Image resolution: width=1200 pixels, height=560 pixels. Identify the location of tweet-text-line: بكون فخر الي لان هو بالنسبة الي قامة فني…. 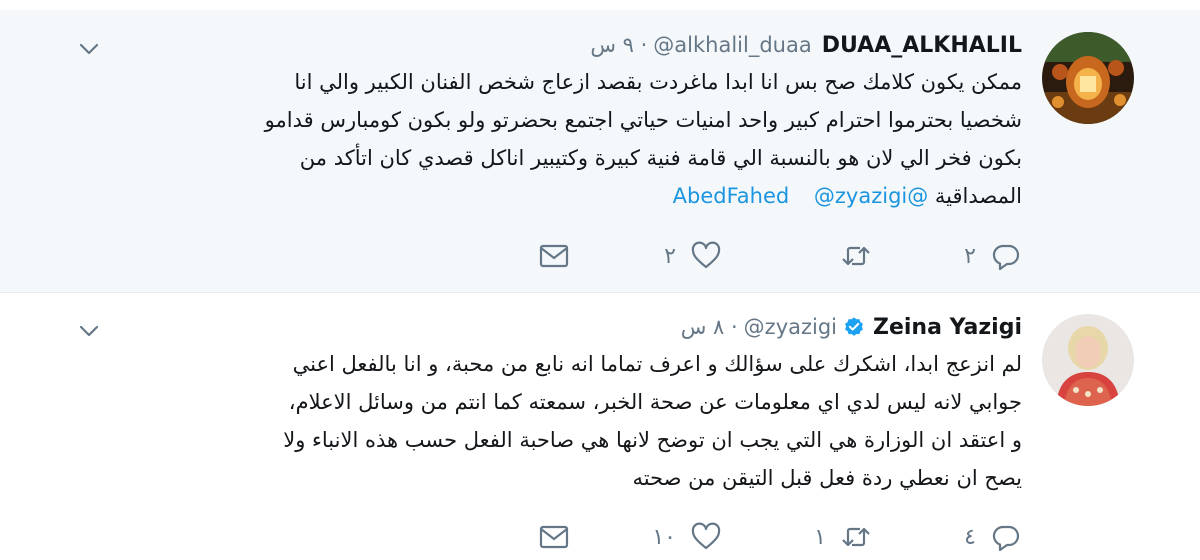
(660, 158).